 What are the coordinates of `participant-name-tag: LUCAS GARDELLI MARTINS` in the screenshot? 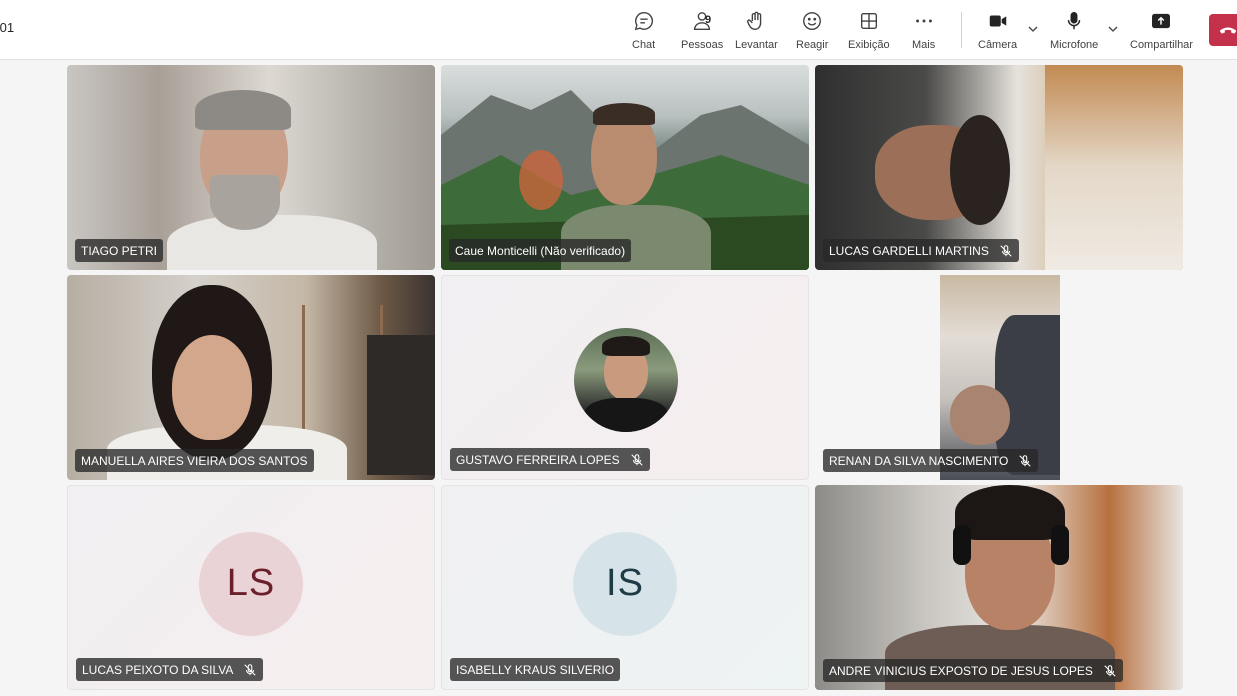 It's located at (921, 250).